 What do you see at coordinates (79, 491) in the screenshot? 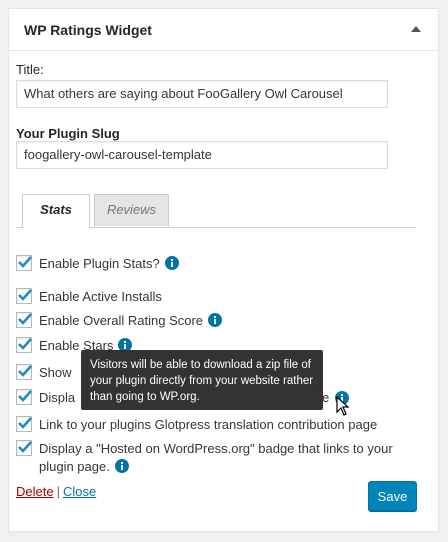
I see `close-link: Close` at bounding box center [79, 491].